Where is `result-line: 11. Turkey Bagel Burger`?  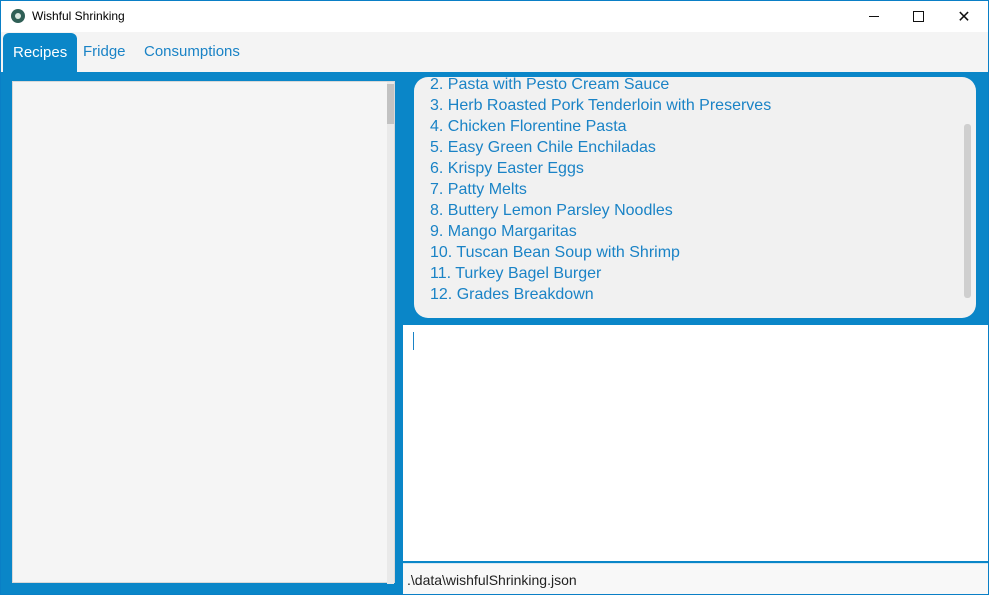 result-line: 11. Turkey Bagel Burger is located at coordinates (516, 273).